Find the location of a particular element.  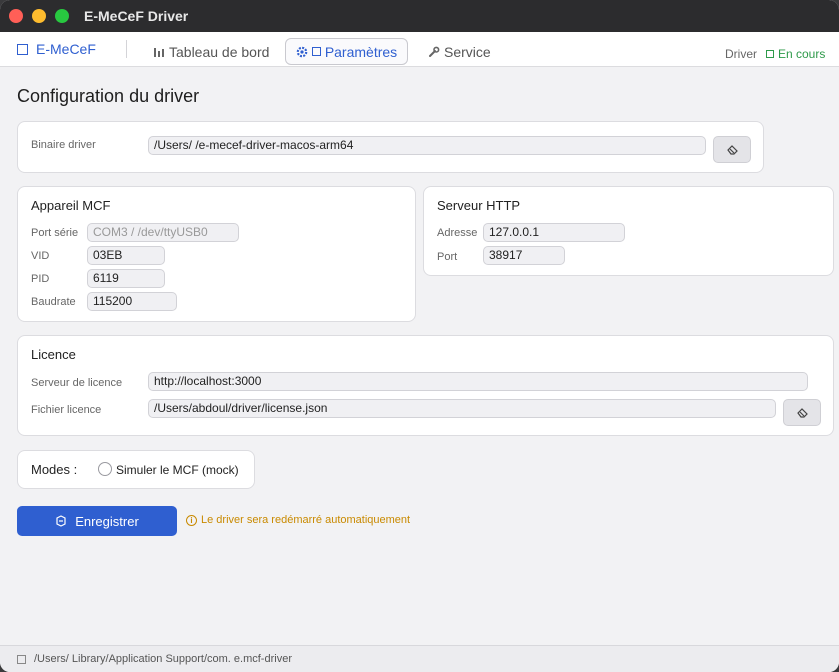

page-title: Configuration du driver is located at coordinates (108, 96).